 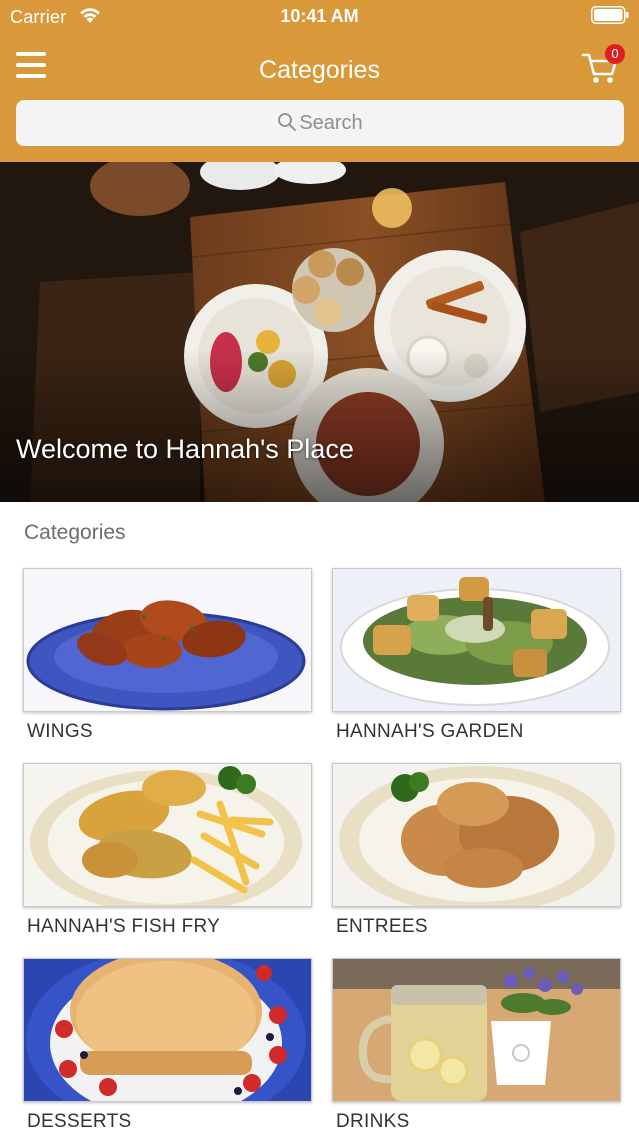 I want to click on category-label: WINGS, so click(x=60, y=731).